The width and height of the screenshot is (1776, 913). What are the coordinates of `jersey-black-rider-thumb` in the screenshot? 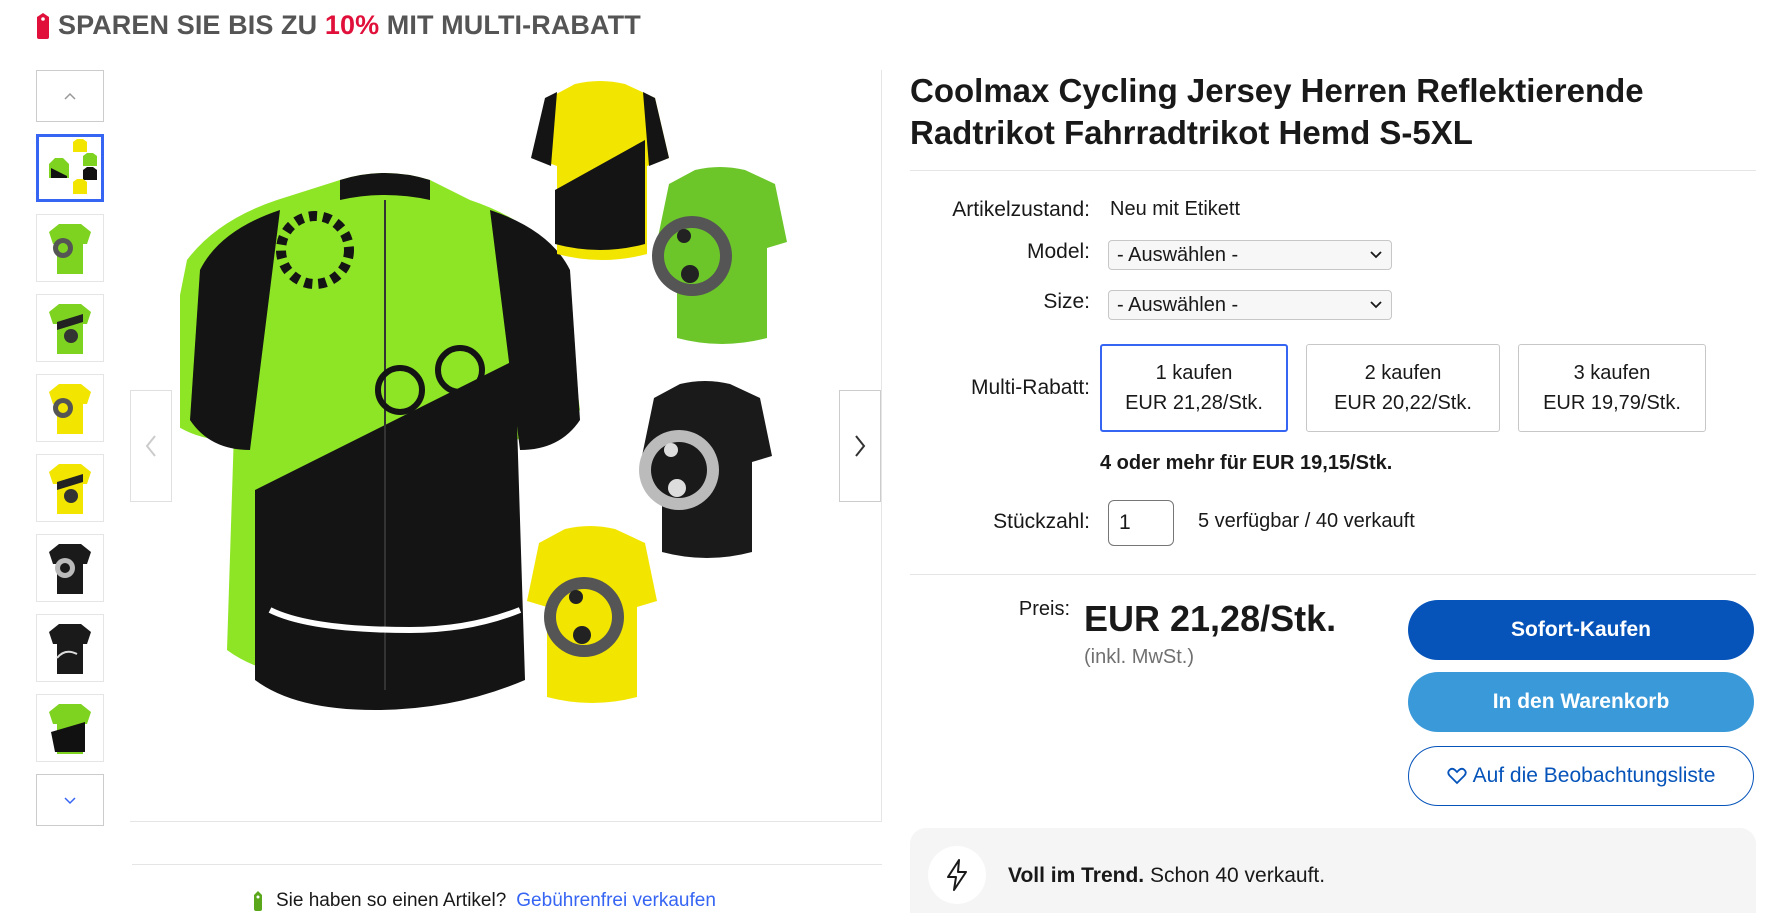 It's located at (70, 649).